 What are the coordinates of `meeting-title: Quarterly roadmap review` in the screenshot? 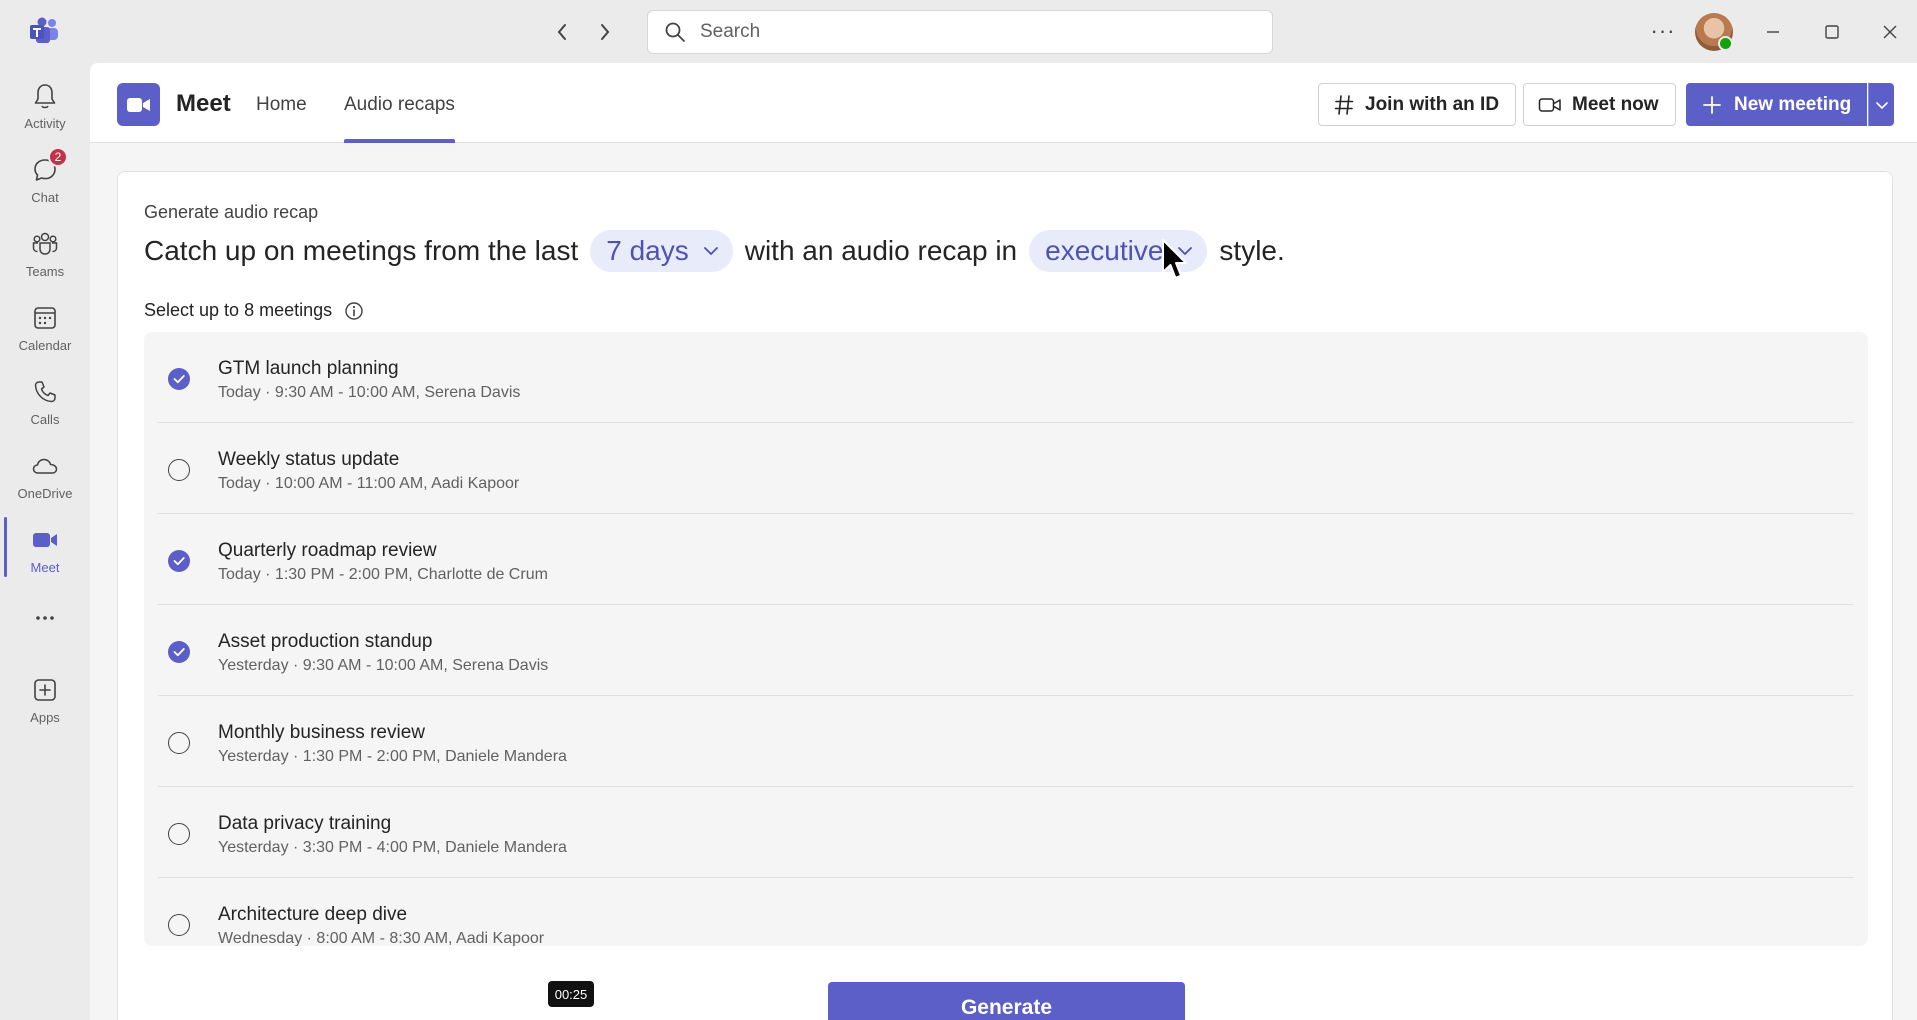 It's located at (327, 550).